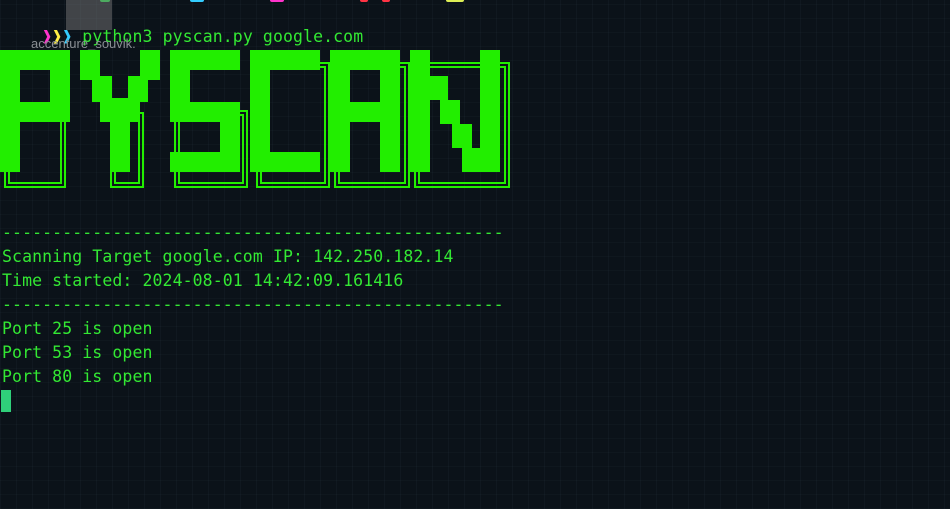 This screenshot has width=950, height=509. What do you see at coordinates (77, 328) in the screenshot?
I see `port-result-line: Port 25 is open` at bounding box center [77, 328].